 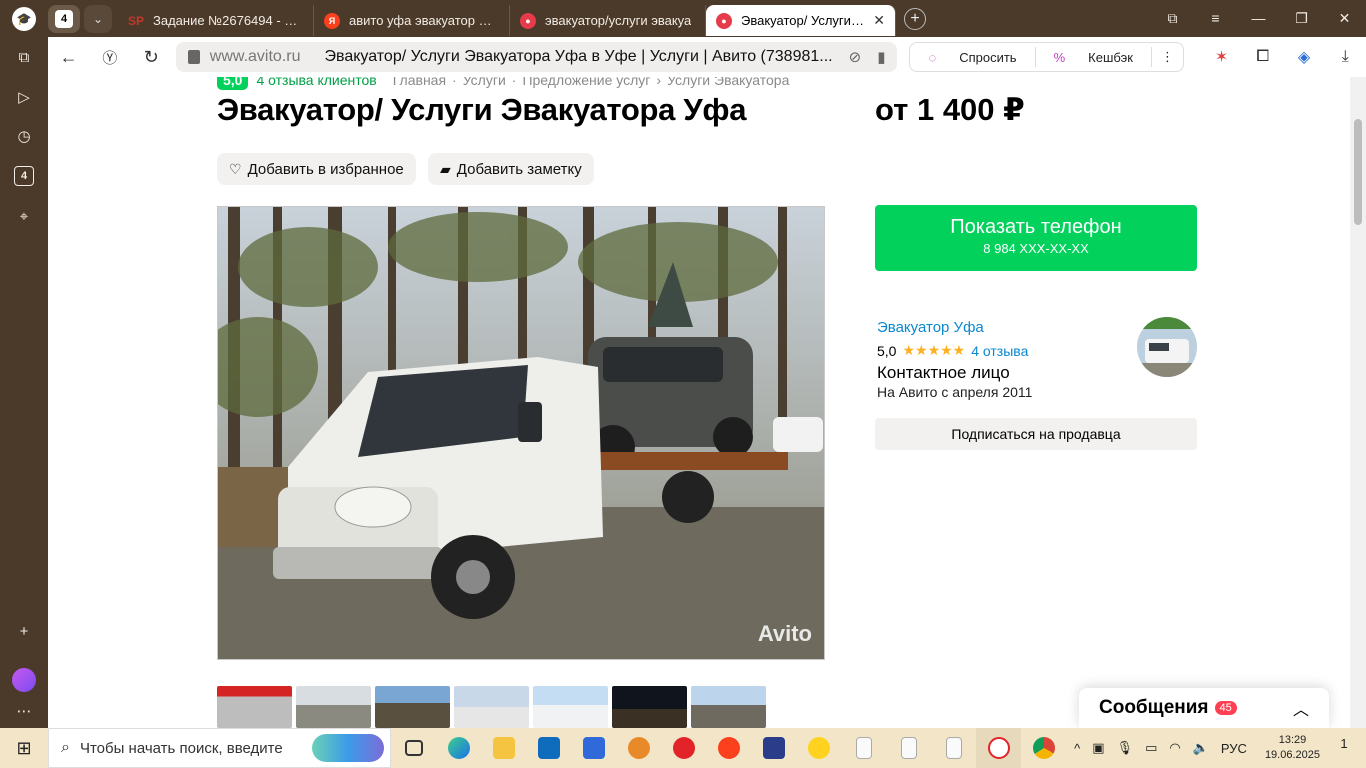 I want to click on chevron-up-icon: ︿, so click(x=1301, y=708).